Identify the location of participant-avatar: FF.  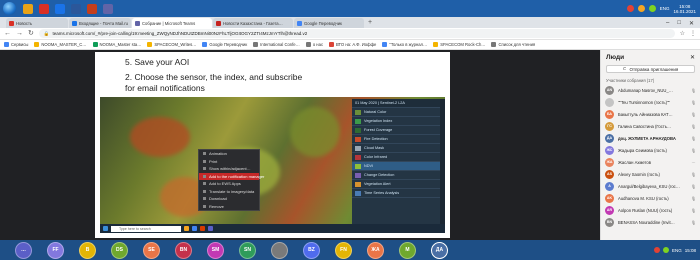
(55, 250).